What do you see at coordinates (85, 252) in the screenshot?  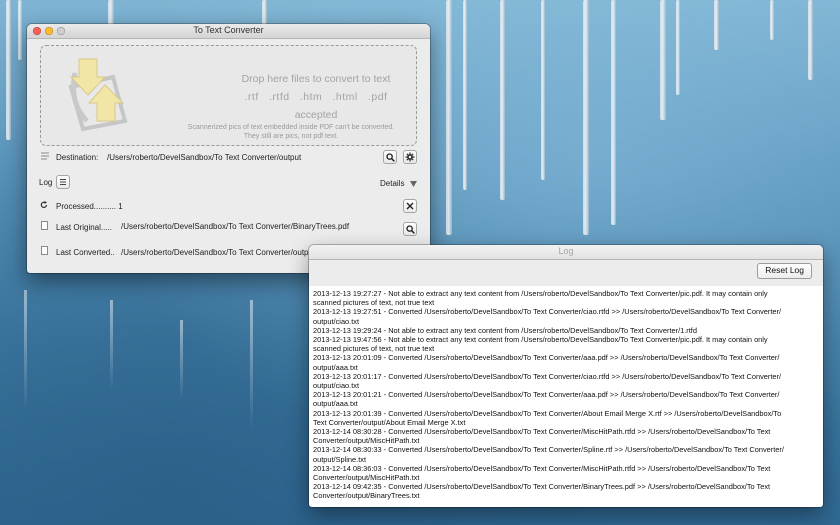 I see `last-converted-label: Last Converted..` at bounding box center [85, 252].